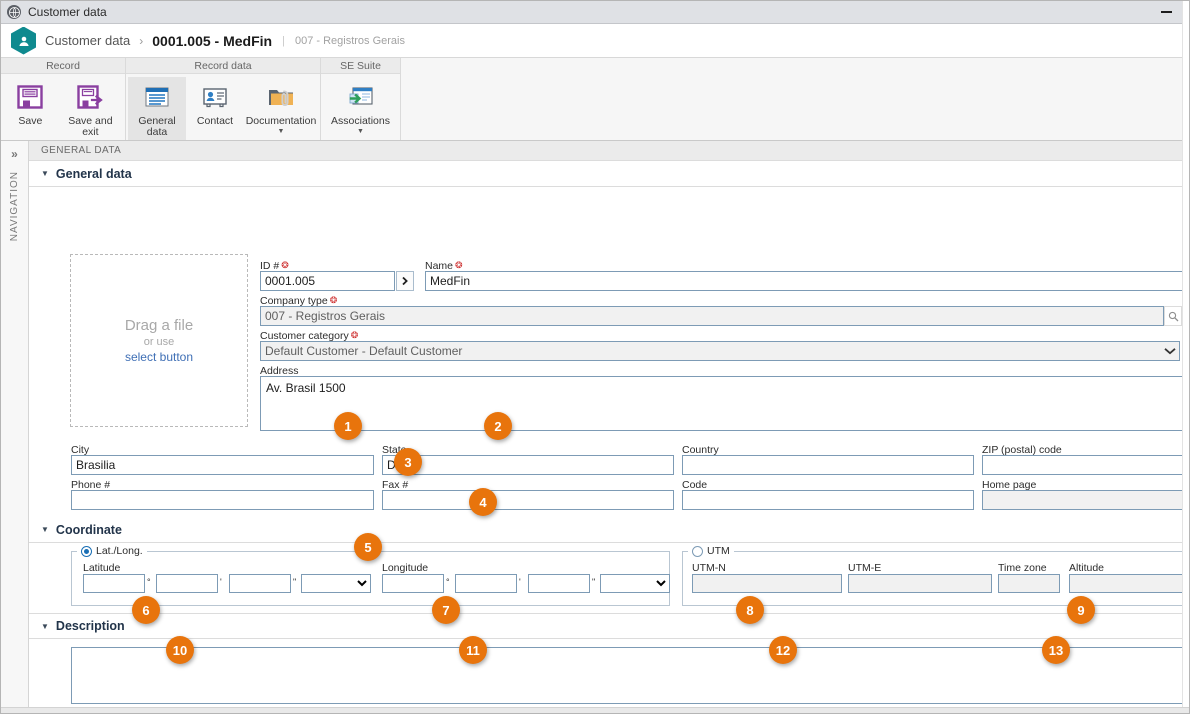 Image resolution: width=1190 pixels, height=714 pixels. Describe the element at coordinates (45, 626) in the screenshot. I see `triangle-down-icon: ▼` at that location.